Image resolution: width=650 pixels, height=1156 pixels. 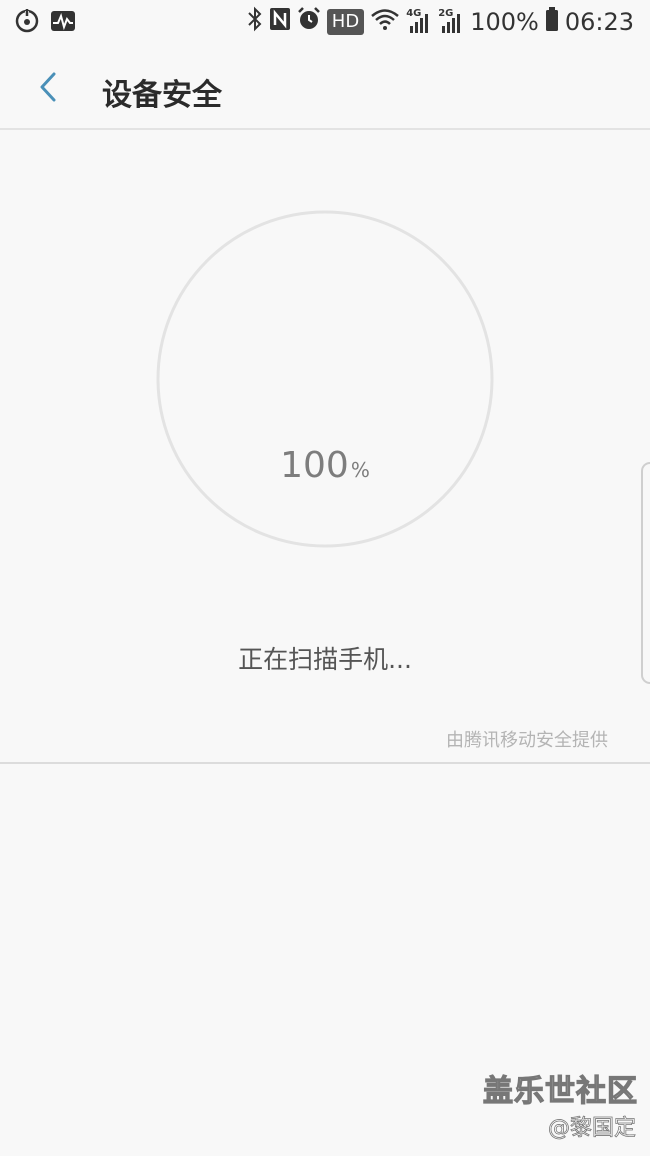 I want to click on watermark-author: @黎国定, so click(x=592, y=1129).